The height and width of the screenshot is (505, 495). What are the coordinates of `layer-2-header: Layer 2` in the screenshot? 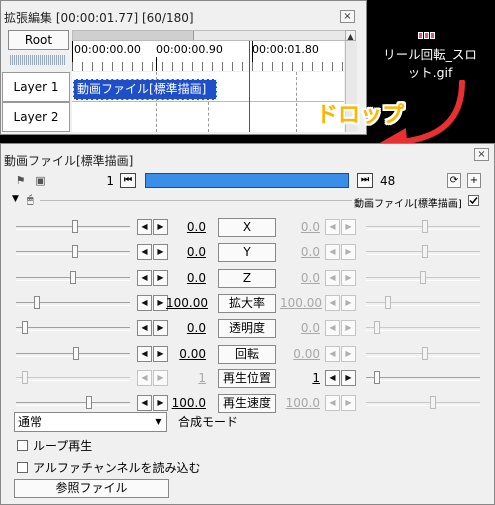 It's located at (36, 117).